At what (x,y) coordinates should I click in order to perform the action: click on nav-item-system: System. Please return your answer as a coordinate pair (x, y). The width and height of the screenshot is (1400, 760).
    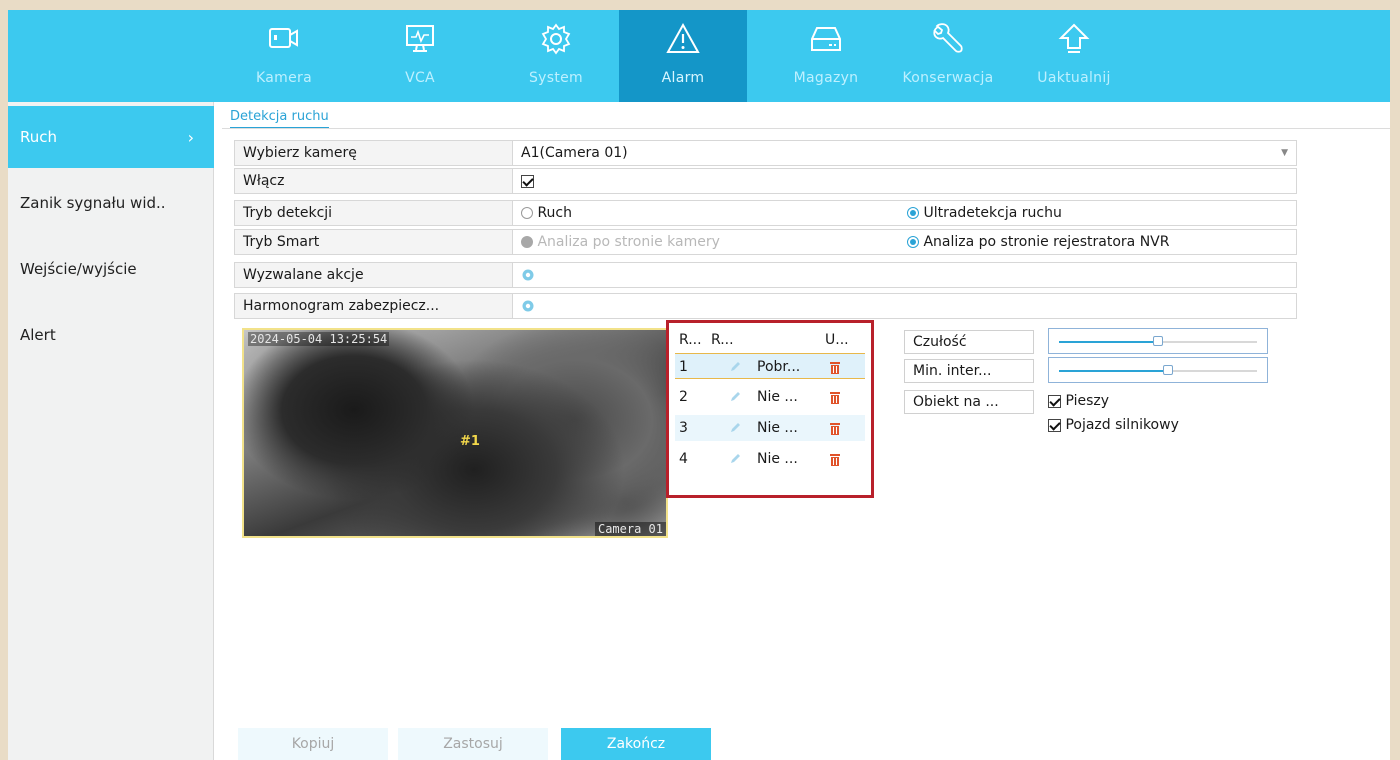
    Looking at the image, I should click on (556, 56).